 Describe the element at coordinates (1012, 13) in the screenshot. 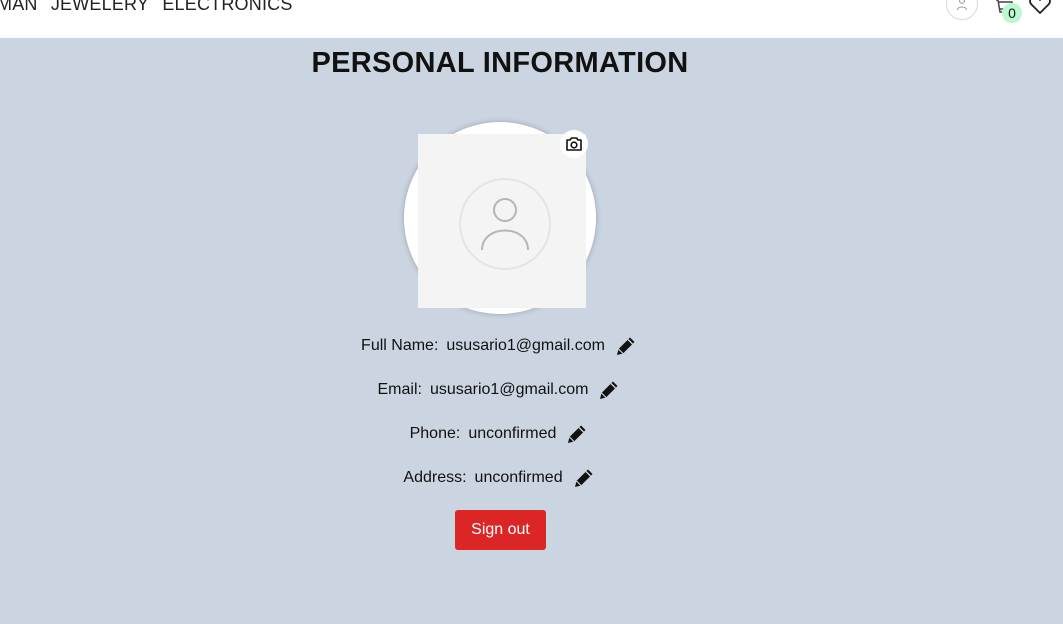

I see `cart-count-badge: 0` at that location.